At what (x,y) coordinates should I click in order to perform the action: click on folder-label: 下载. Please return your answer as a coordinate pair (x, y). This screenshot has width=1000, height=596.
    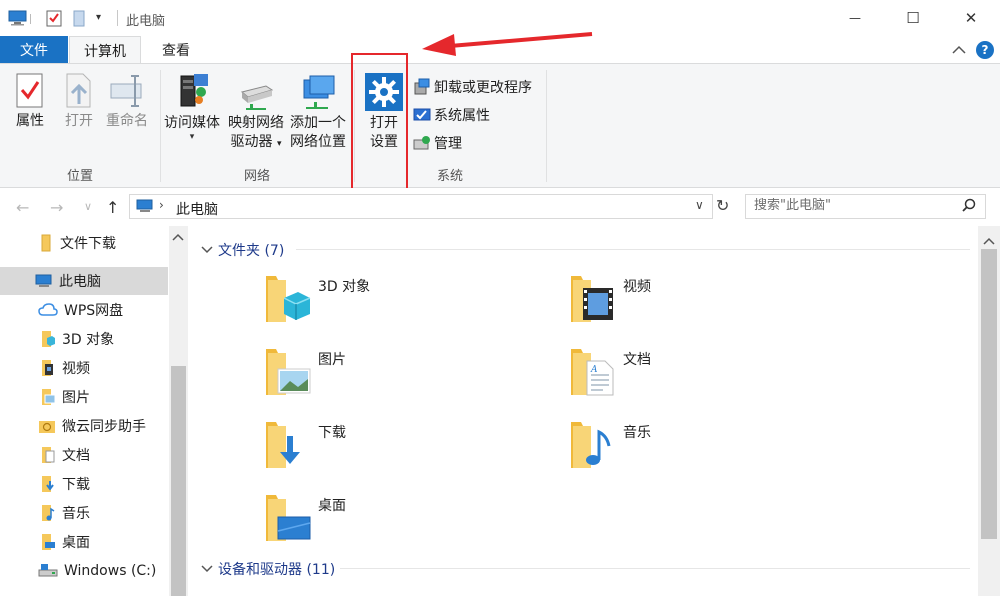
    Looking at the image, I should click on (332, 433).